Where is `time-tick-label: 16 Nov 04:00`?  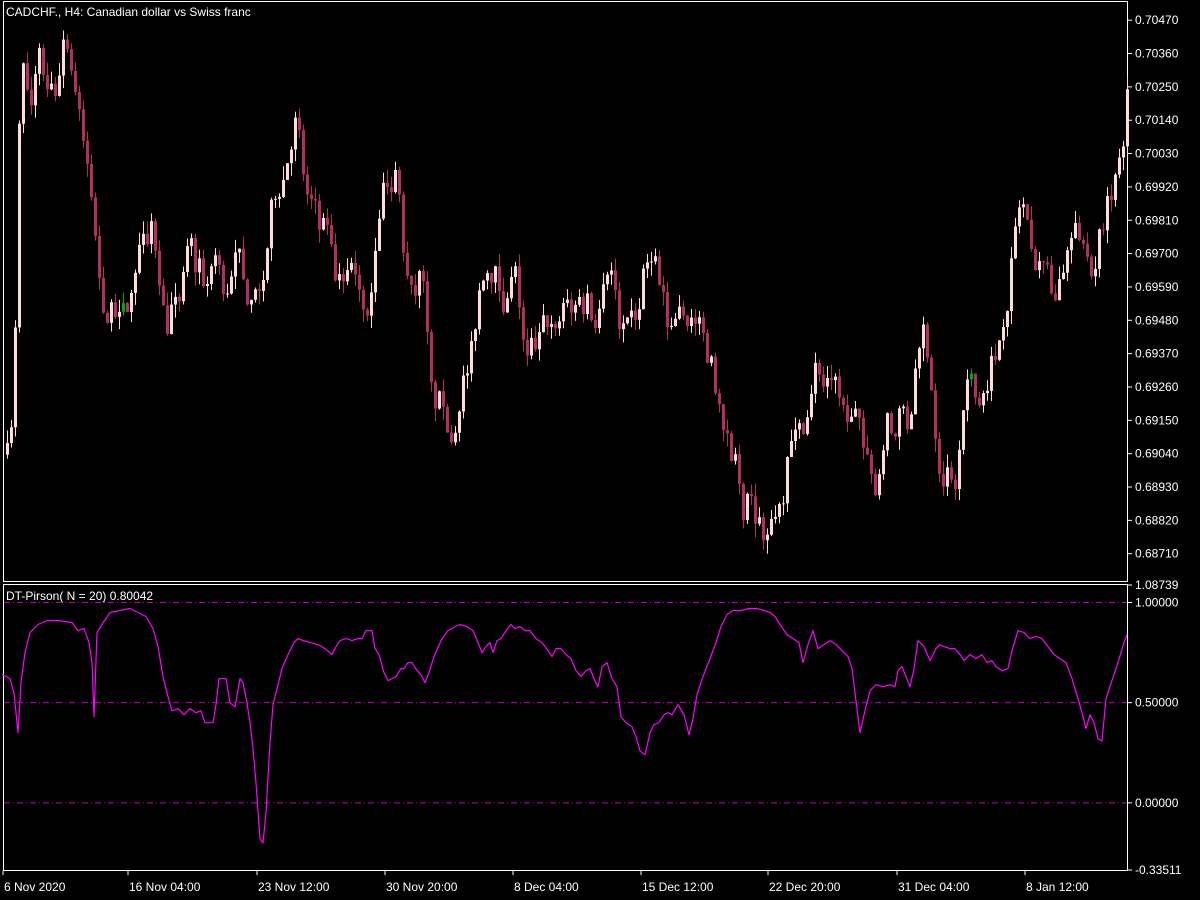 time-tick-label: 16 Nov 04:00 is located at coordinates (165, 887).